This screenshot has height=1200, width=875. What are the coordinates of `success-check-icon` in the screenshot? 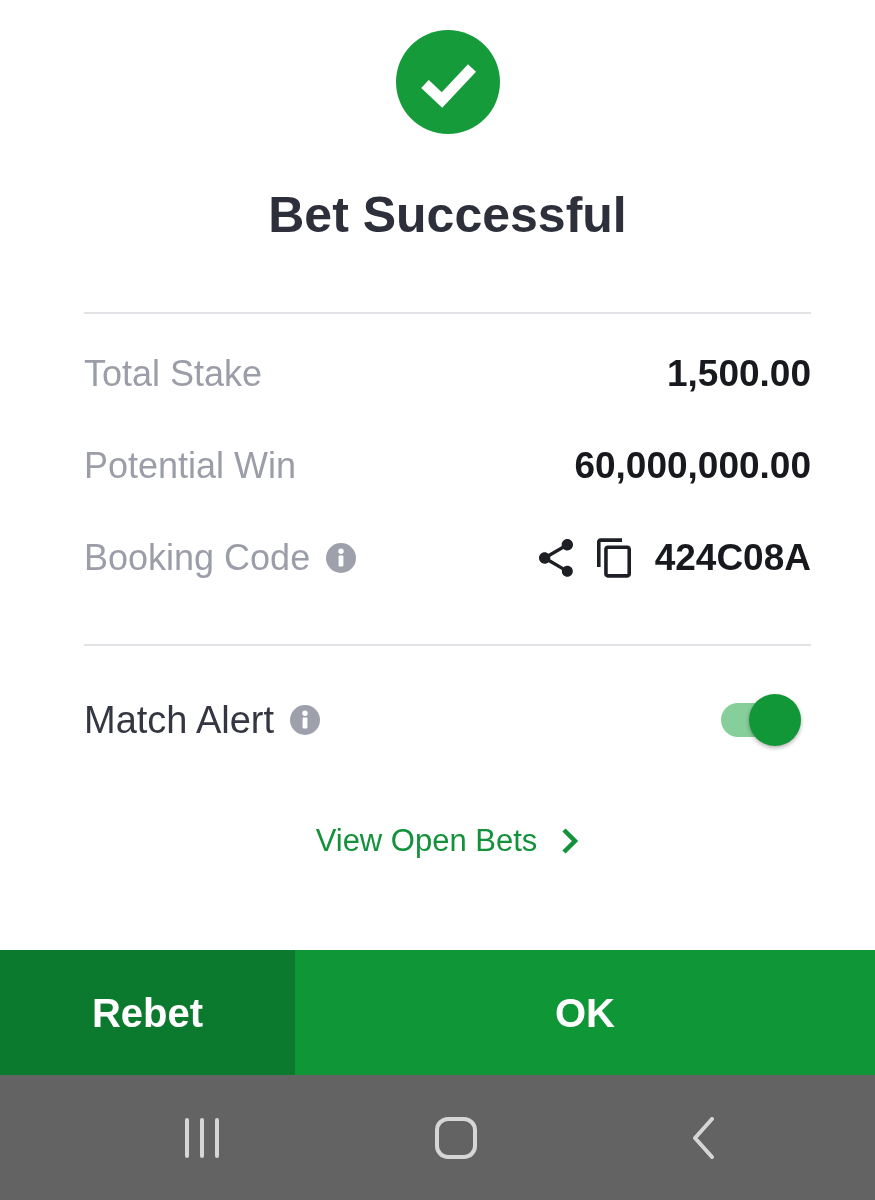 It's located at (447, 82).